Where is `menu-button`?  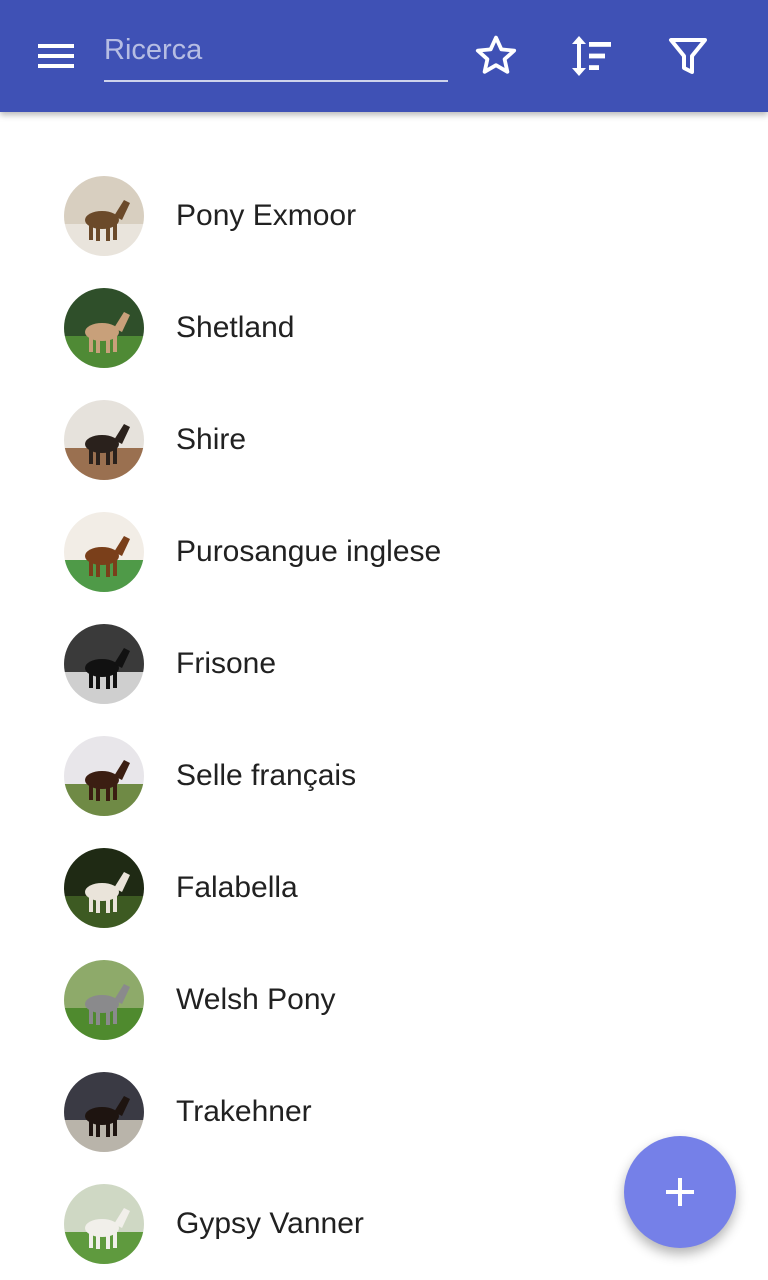
menu-button is located at coordinates (56, 56).